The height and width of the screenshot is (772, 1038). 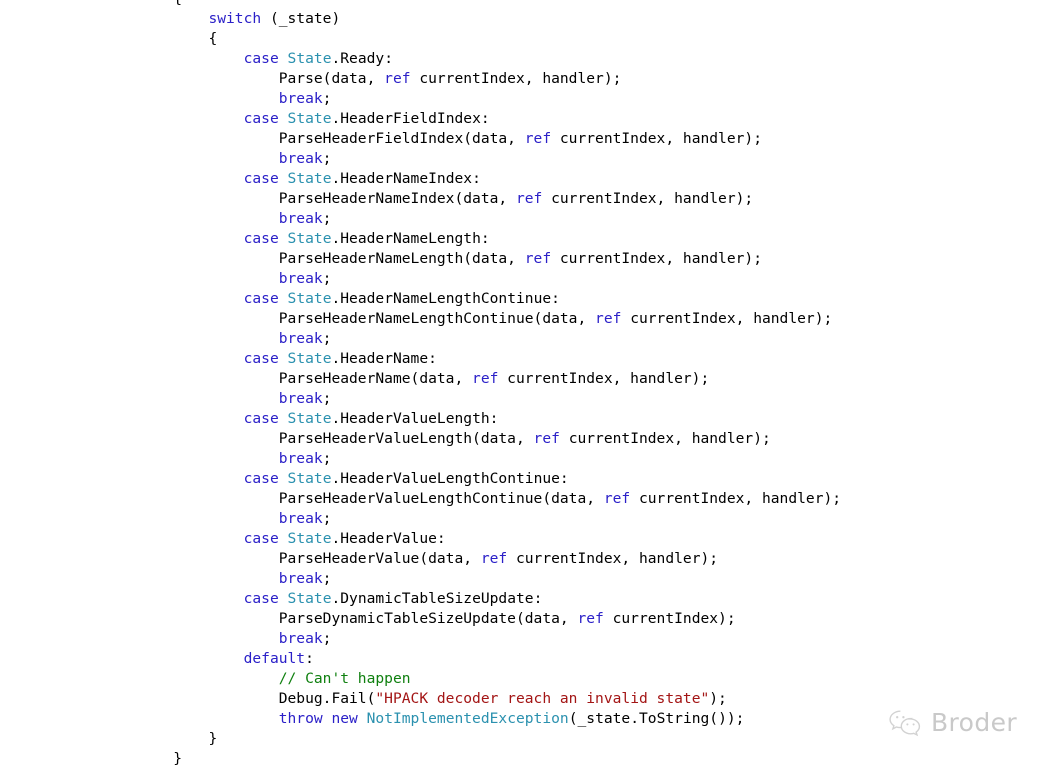 What do you see at coordinates (401, 258) in the screenshot?
I see `code-token: ParseHeaderNameLength(data,` at bounding box center [401, 258].